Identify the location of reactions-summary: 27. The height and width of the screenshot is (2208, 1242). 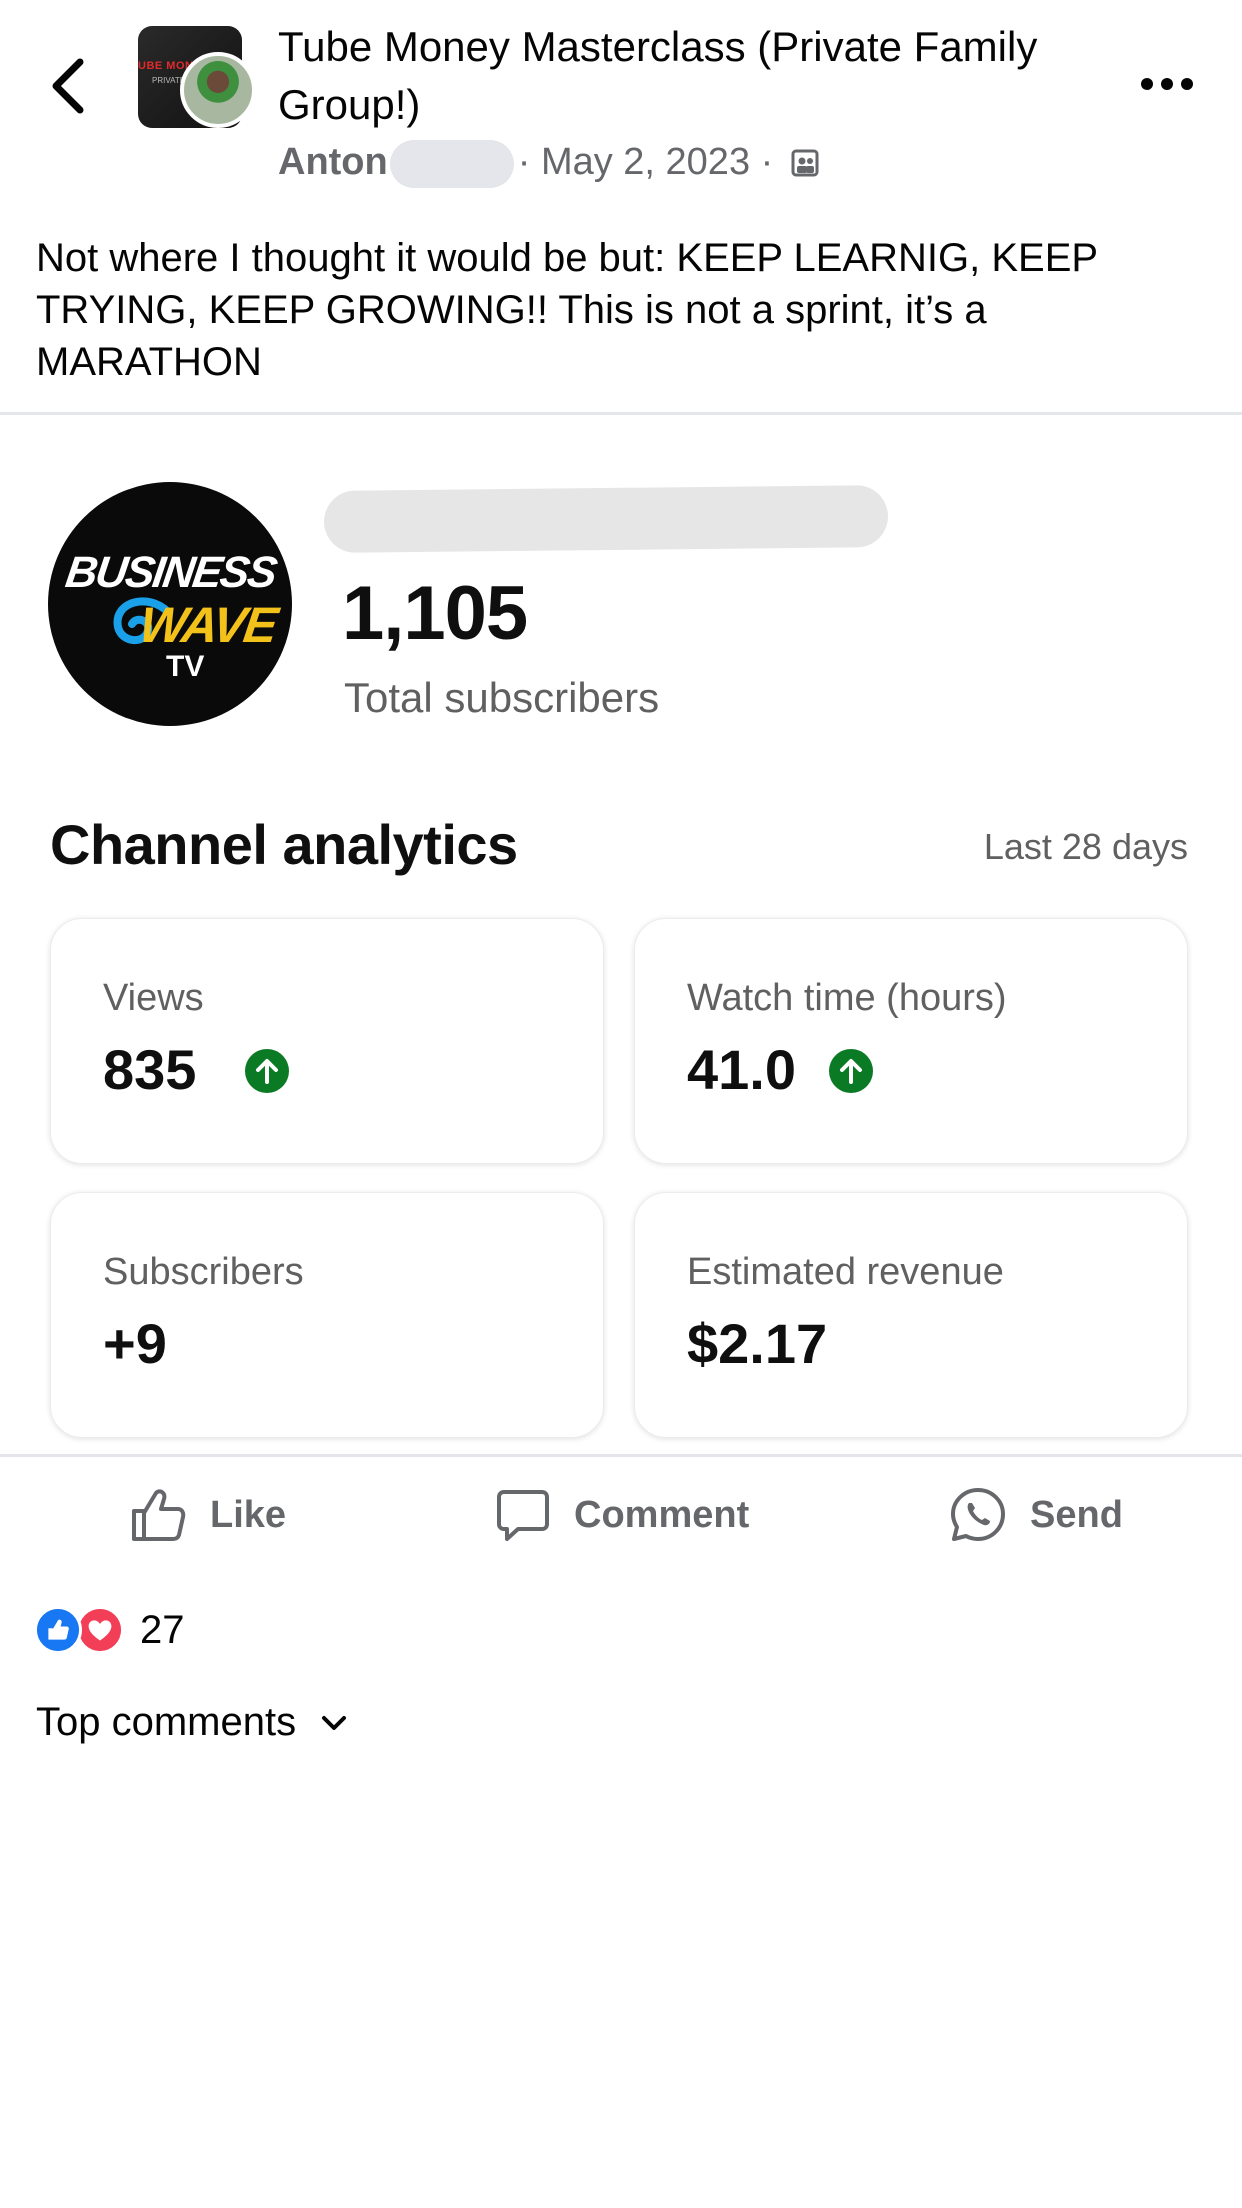
(109, 1630).